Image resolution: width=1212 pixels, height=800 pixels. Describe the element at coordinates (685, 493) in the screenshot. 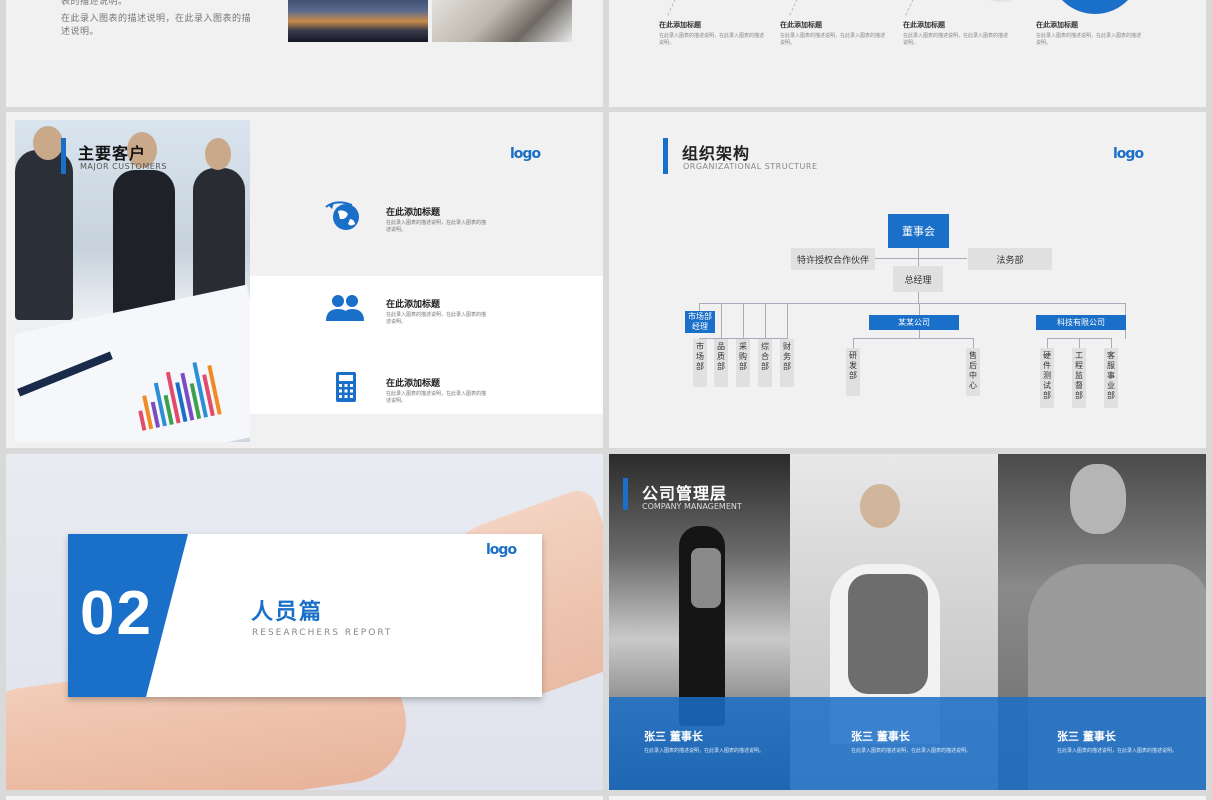

I see `page-title: 公司管理层` at that location.